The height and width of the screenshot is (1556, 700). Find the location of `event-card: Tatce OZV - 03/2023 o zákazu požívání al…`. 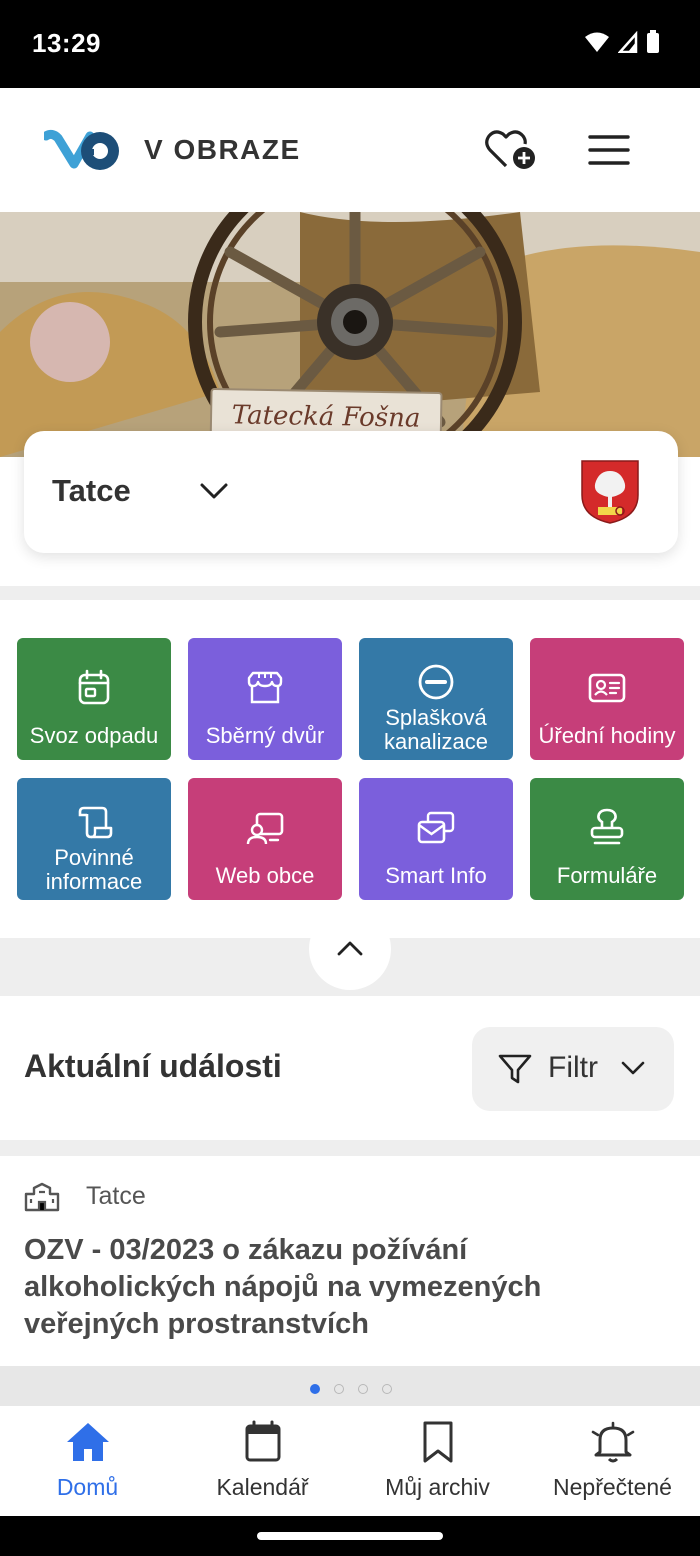

event-card: Tatce OZV - 03/2023 o zákazu požívání al… is located at coordinates (350, 1261).